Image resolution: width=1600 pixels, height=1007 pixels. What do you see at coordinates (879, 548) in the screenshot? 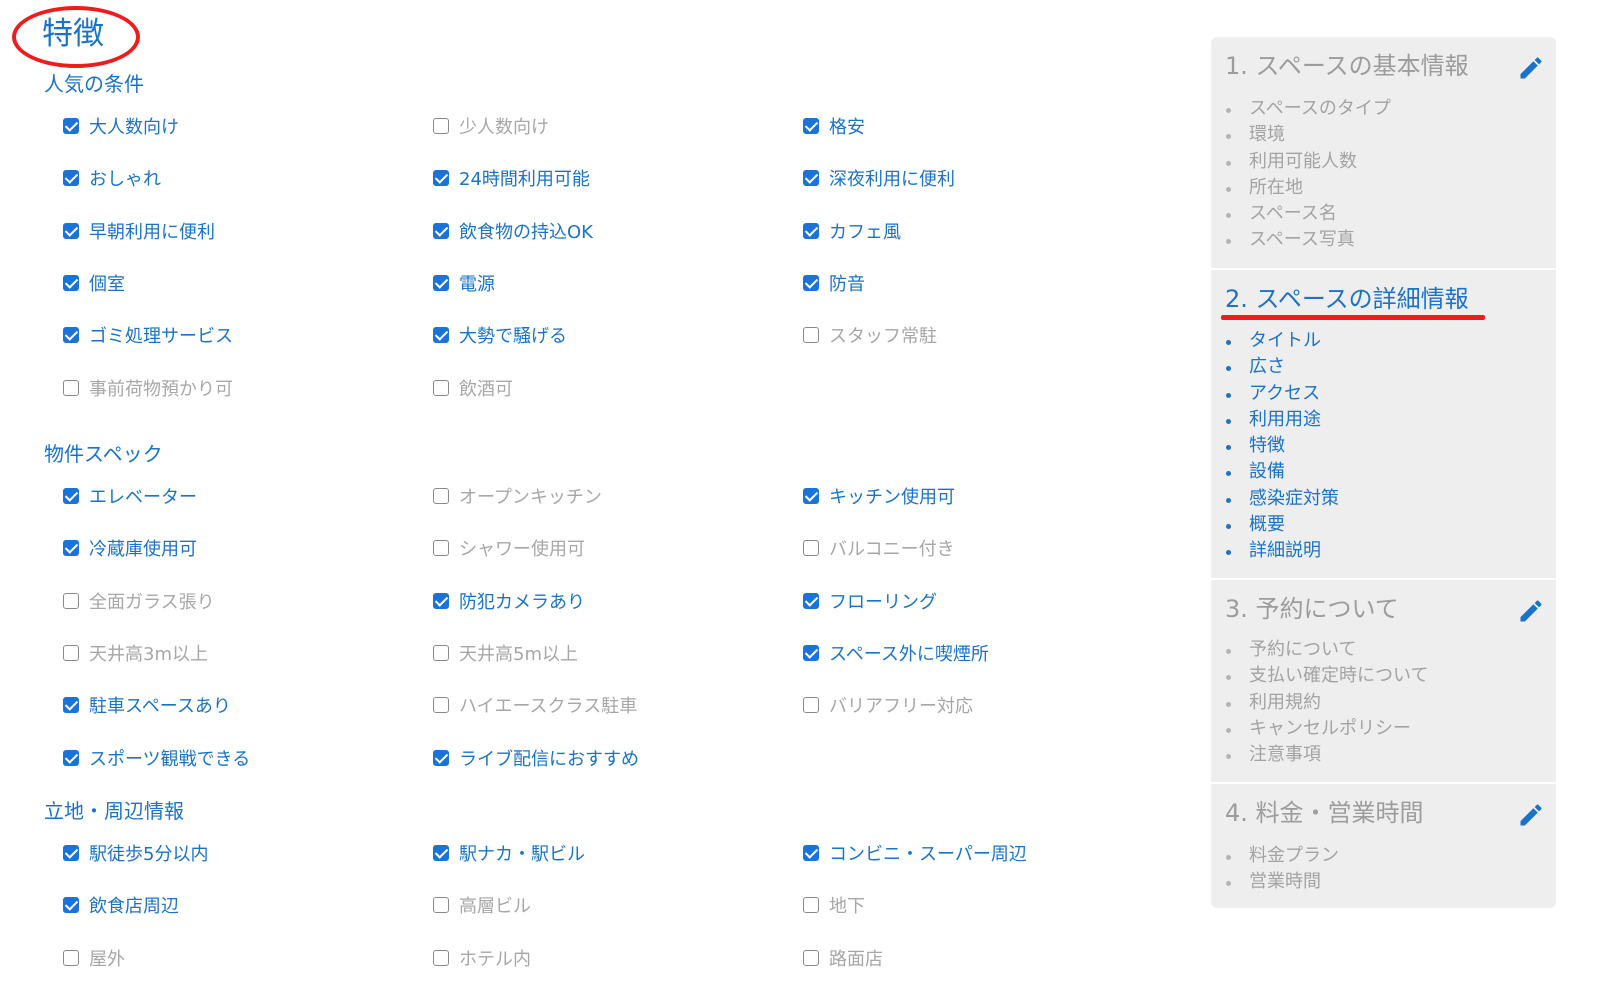
I see `feature-checkbox-item: バルコニー付き` at bounding box center [879, 548].